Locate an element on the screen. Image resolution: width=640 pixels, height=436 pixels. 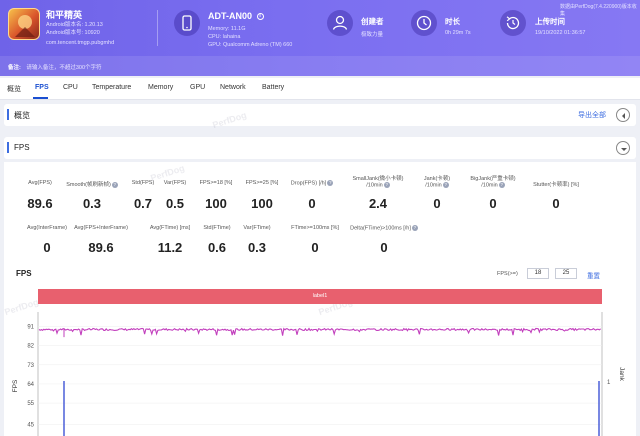
export-all-link: 导出全部 is located at coordinates (592, 115).